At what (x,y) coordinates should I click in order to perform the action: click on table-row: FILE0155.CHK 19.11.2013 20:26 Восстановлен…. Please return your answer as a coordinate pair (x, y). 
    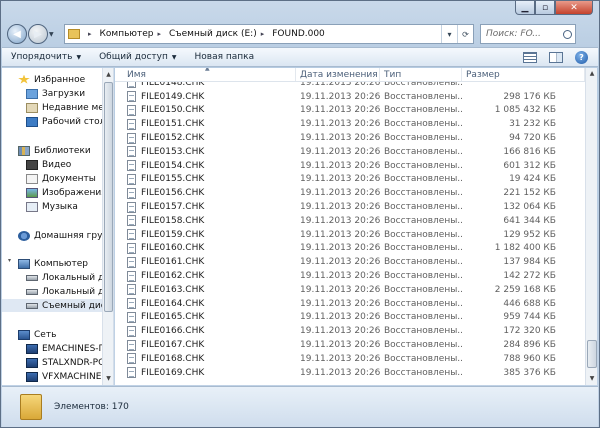
    Looking at the image, I should click on (350, 180).